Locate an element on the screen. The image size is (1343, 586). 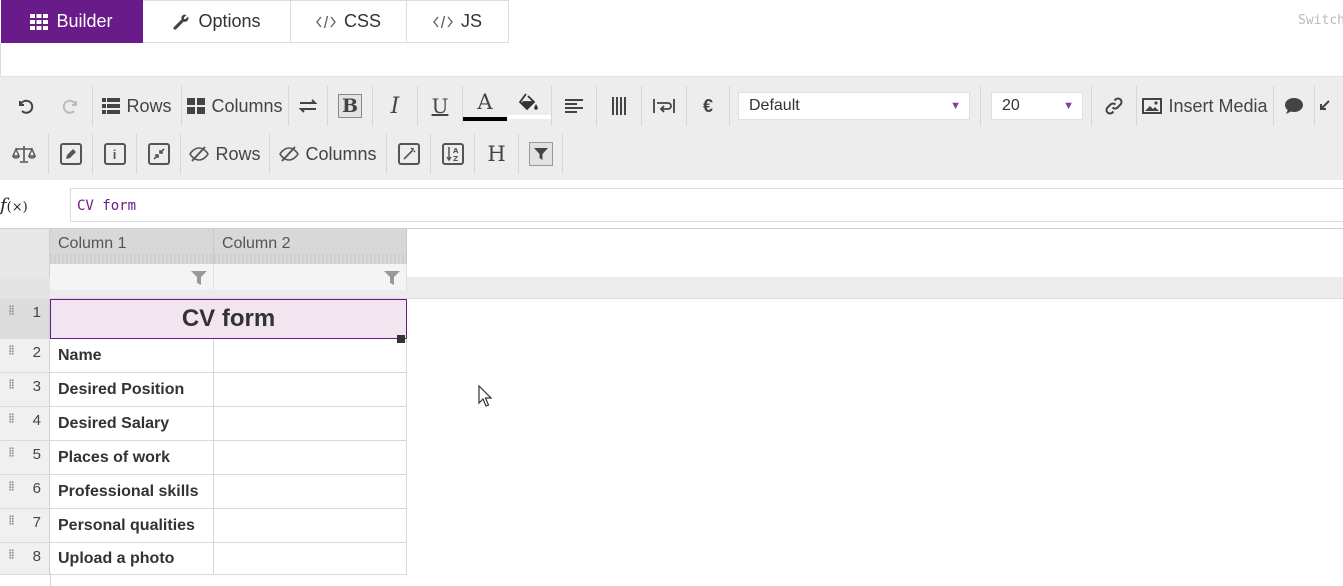
redo-button is located at coordinates (71, 106).